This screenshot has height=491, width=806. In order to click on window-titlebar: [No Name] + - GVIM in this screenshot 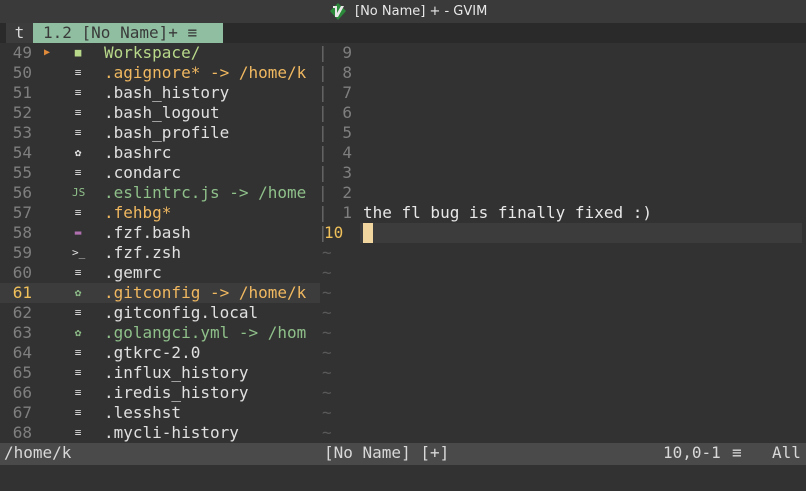, I will do `click(403, 11)`.